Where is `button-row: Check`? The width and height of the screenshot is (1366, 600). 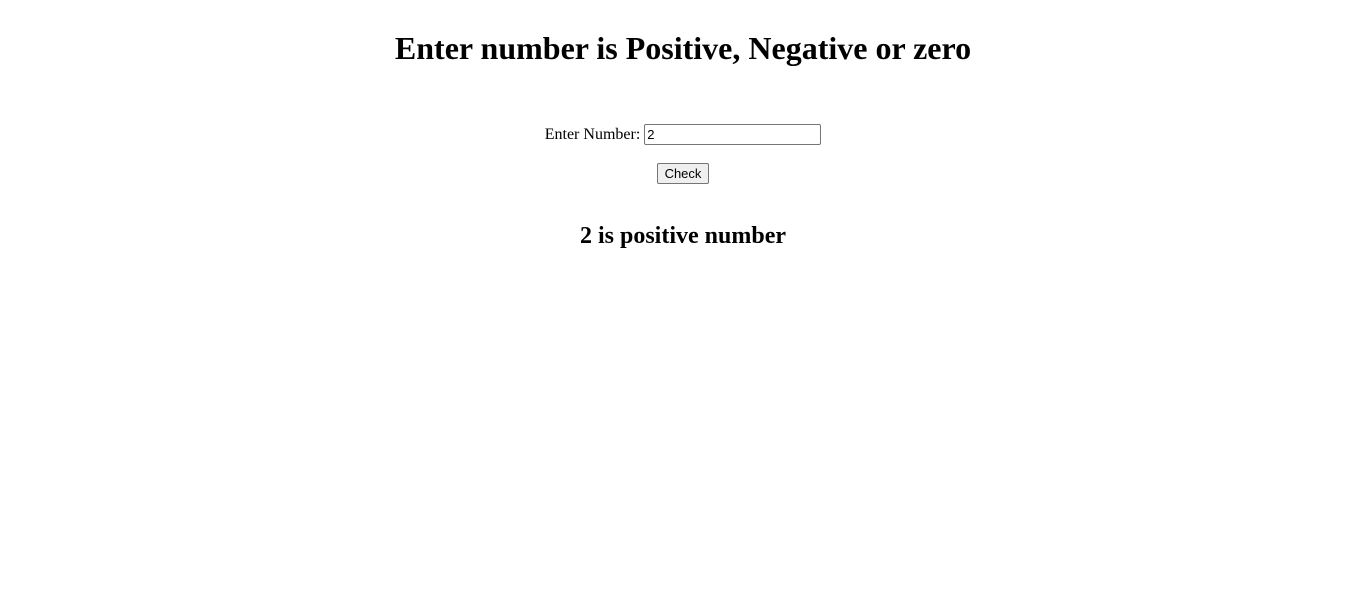 button-row: Check is located at coordinates (683, 173).